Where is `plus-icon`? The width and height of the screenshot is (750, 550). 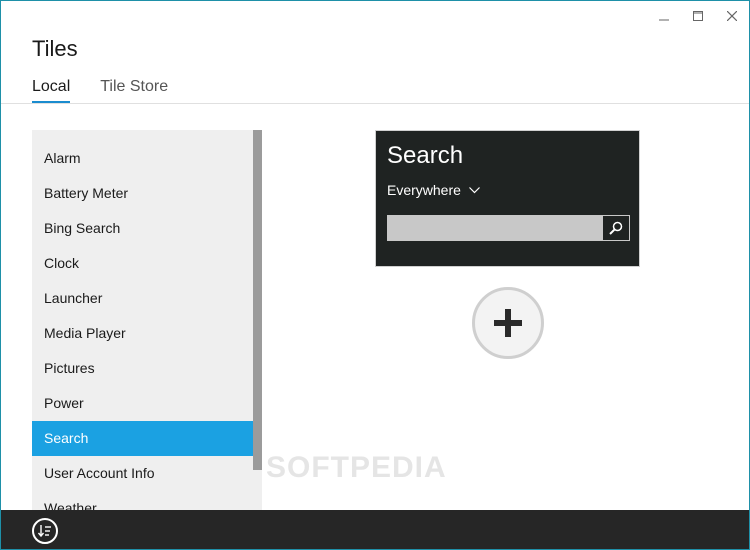
plus-icon is located at coordinates (508, 323).